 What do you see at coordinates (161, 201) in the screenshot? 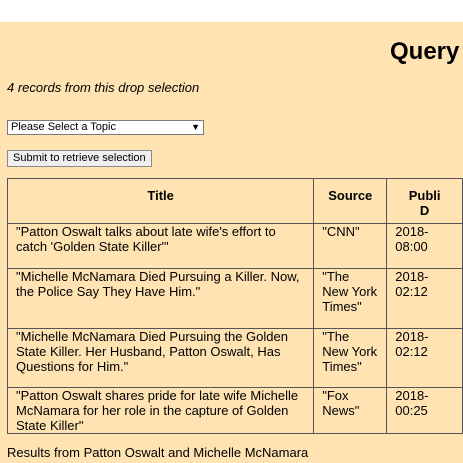
I see `column-header-title: Title` at bounding box center [161, 201].